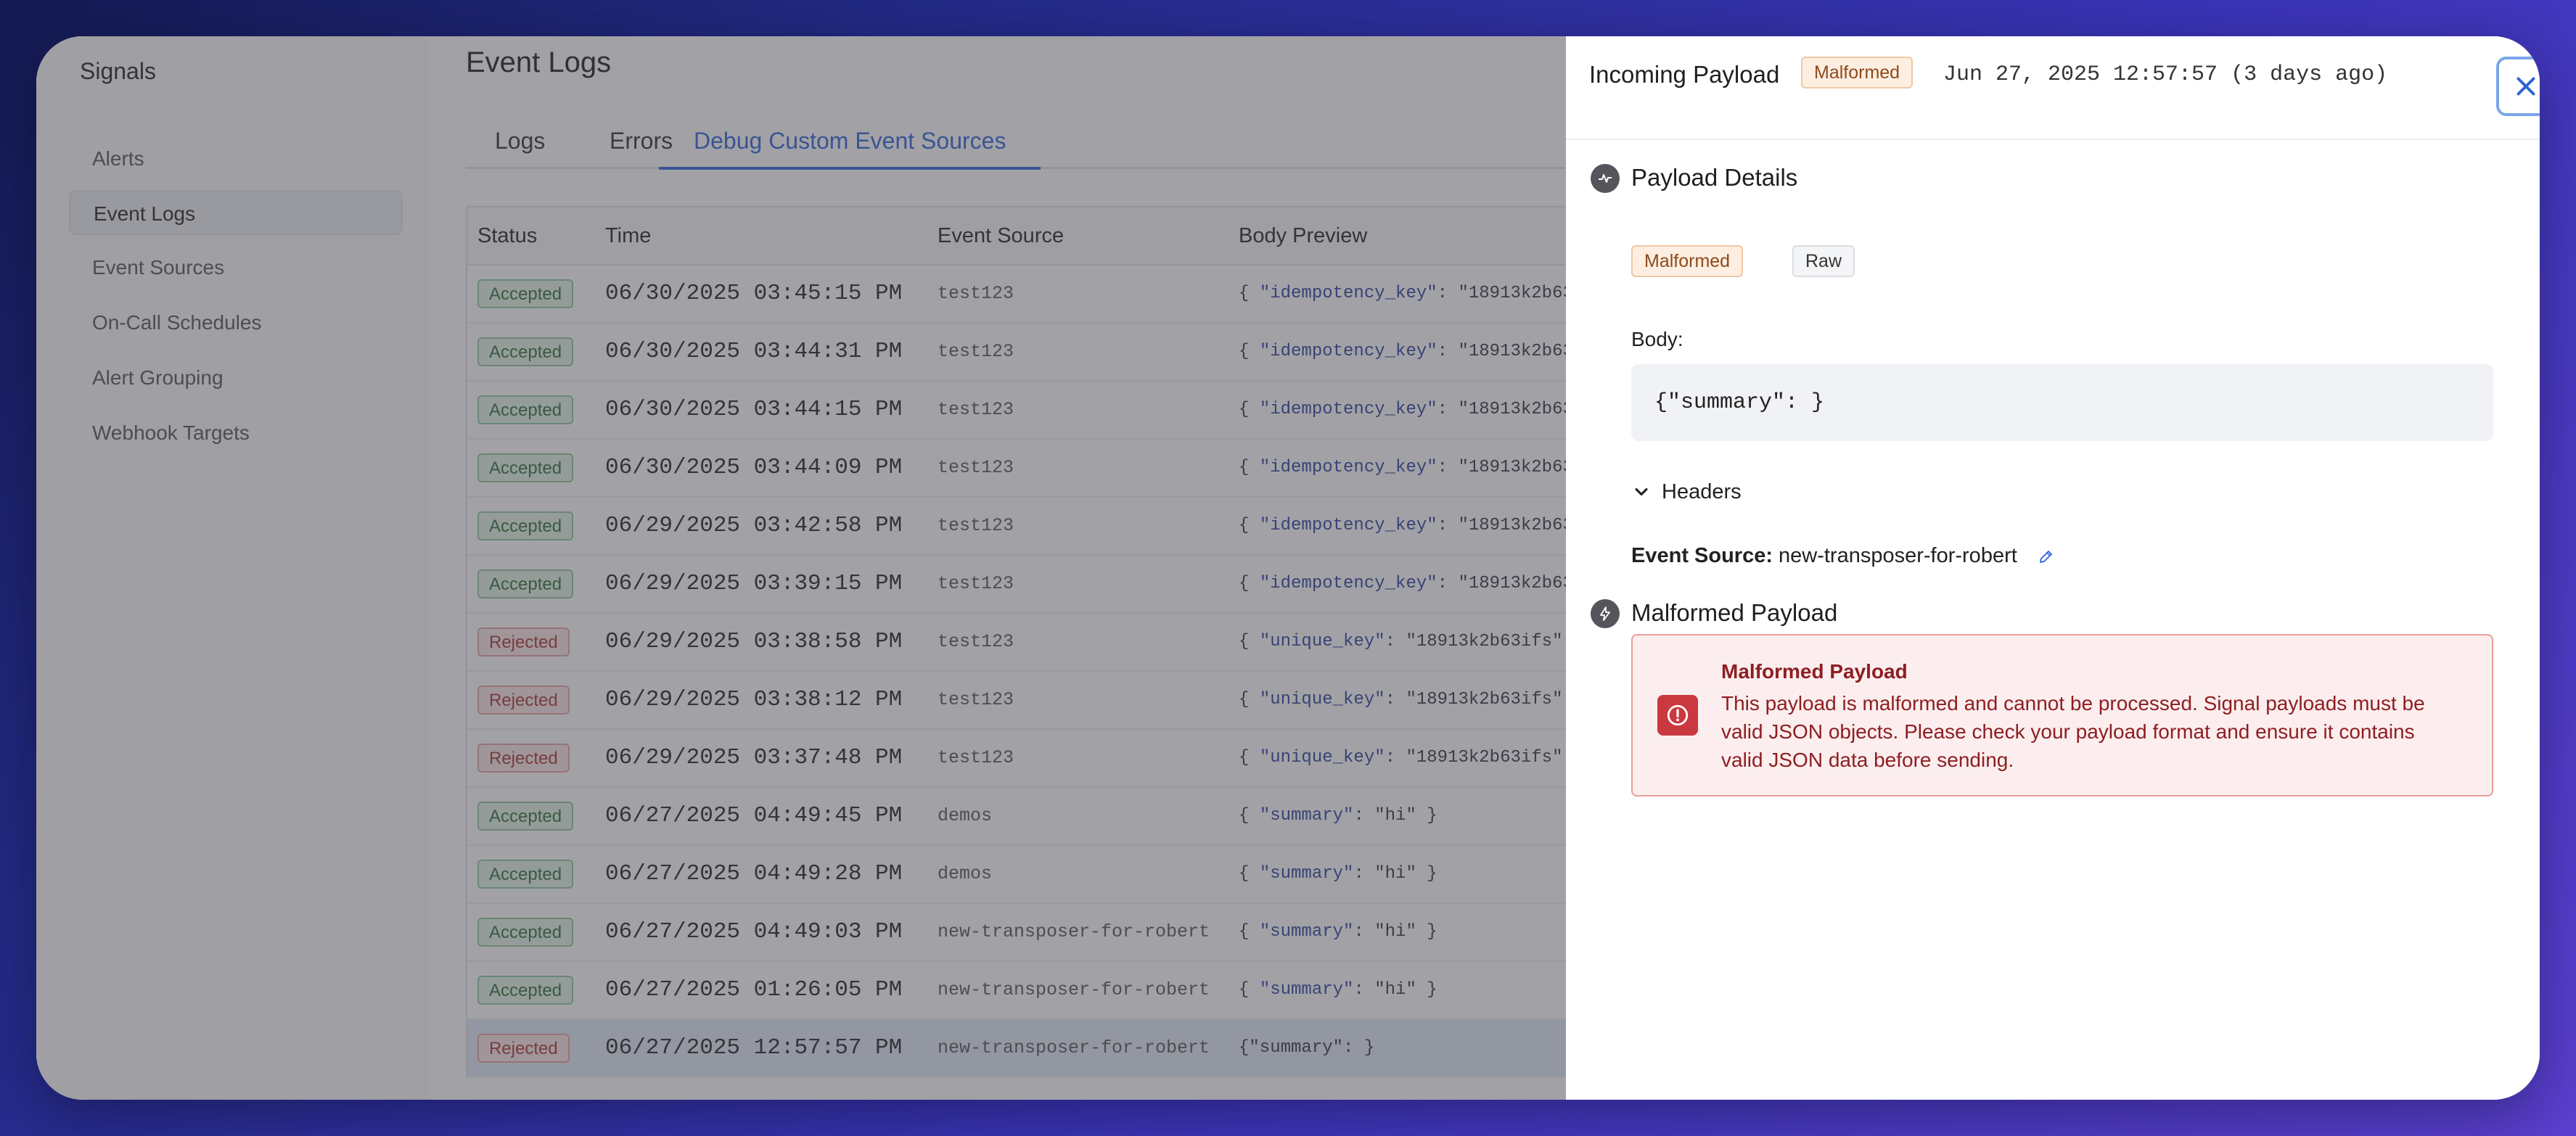 The image size is (2576, 1136). I want to click on headers-toggle: Headers, so click(1686, 492).